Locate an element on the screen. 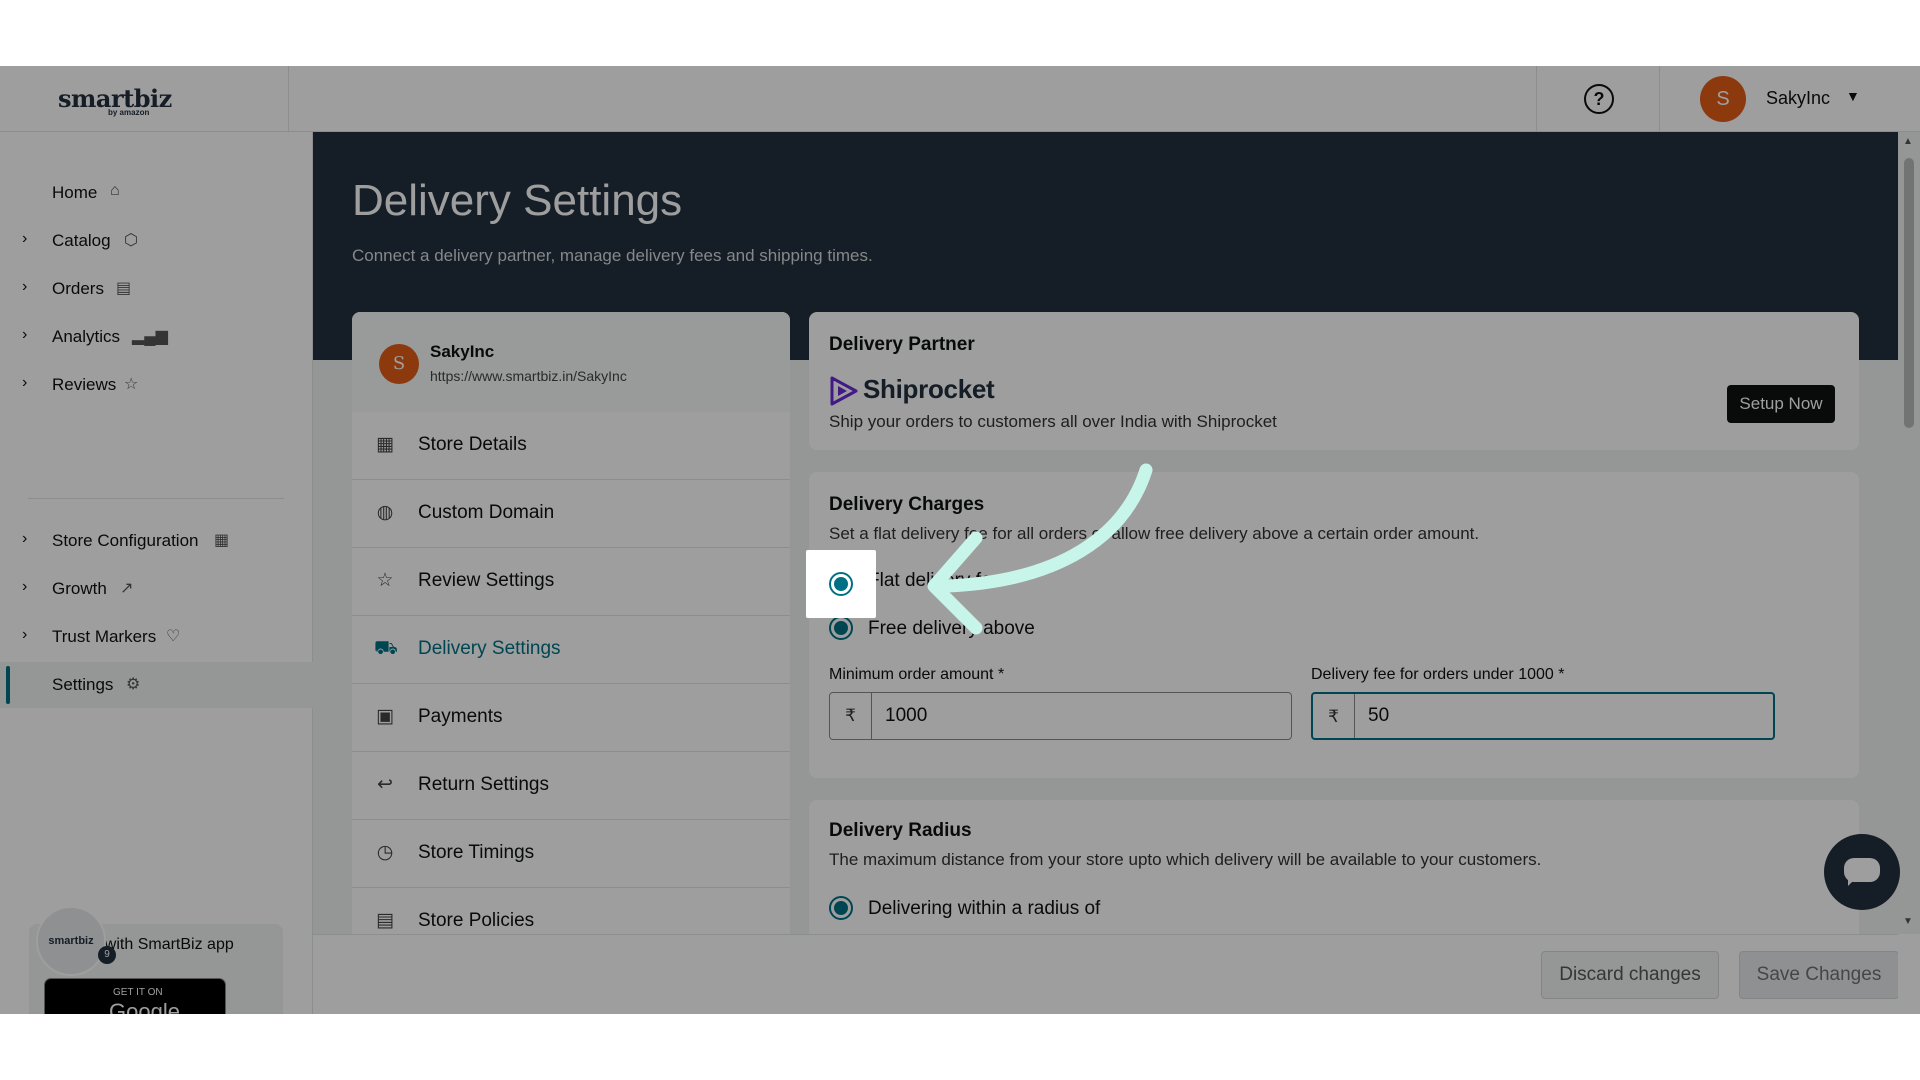 The width and height of the screenshot is (1920, 1080). tutorial-spotlight is located at coordinates (841, 584).